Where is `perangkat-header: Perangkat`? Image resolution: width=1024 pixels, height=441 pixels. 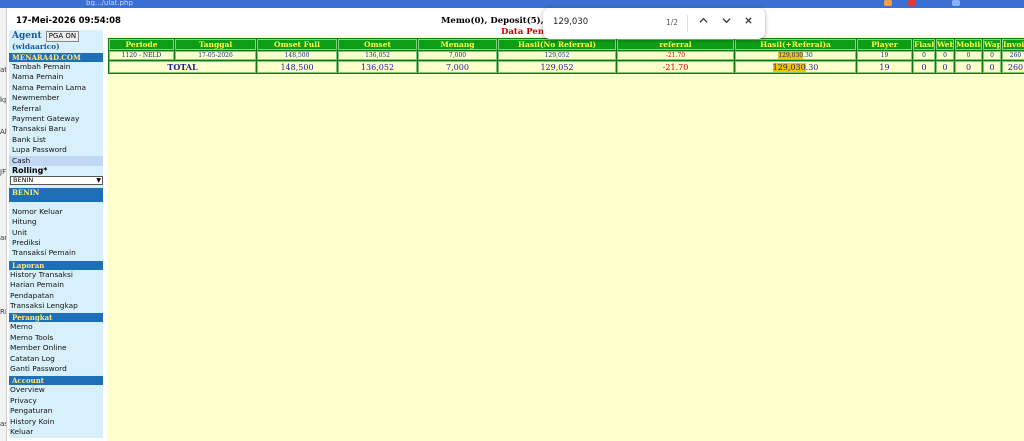
perangkat-header: Perangkat is located at coordinates (56, 318).